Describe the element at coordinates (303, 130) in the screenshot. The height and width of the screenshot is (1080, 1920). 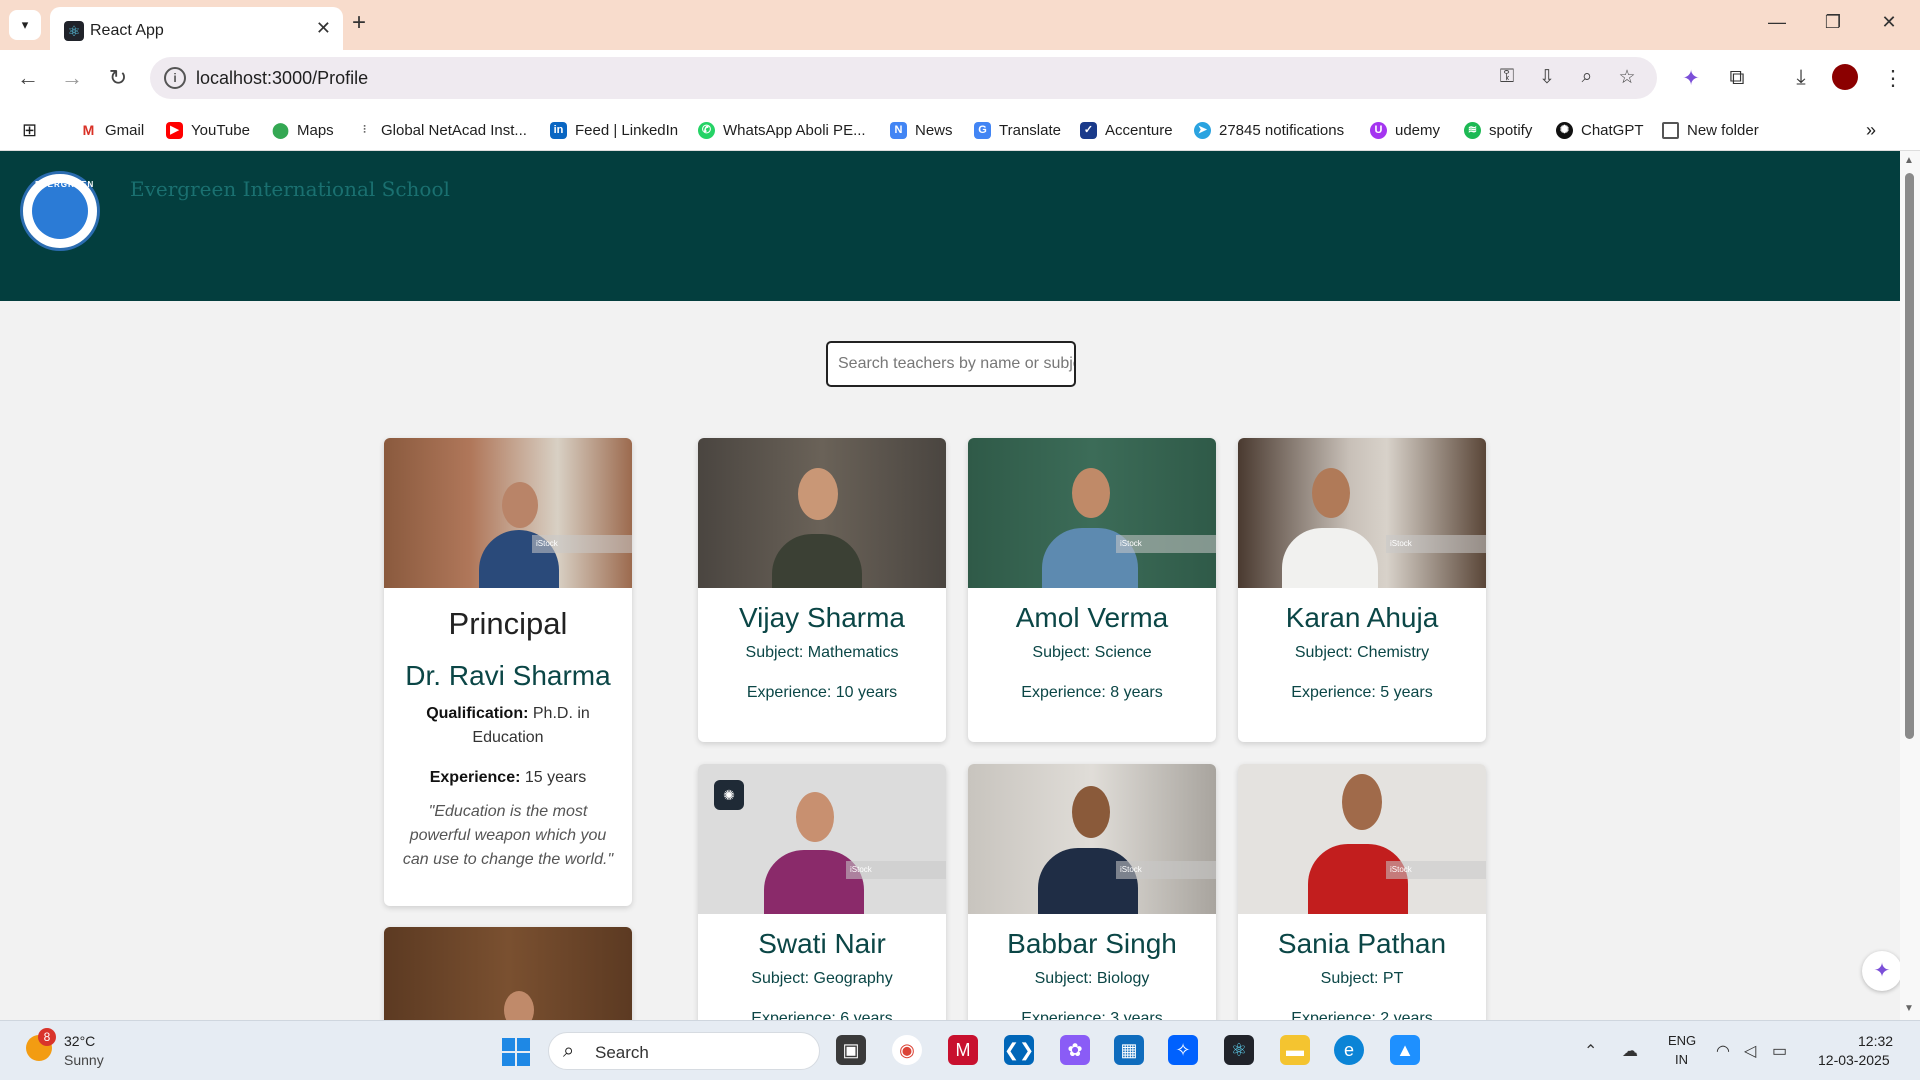
I see `bookmark-maps: ⬤ Maps` at that location.